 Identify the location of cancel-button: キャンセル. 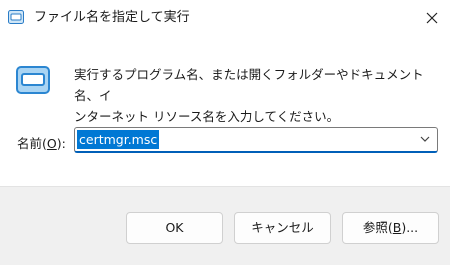
(282, 228).